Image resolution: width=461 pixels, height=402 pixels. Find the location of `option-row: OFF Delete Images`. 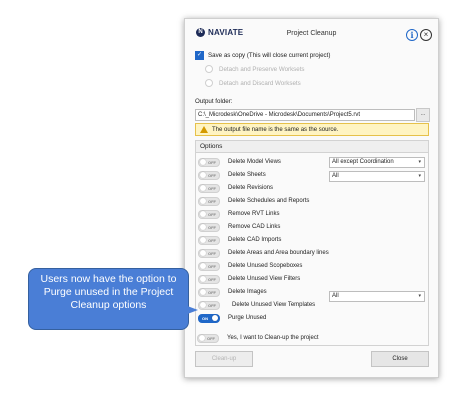

option-row: OFF Delete Images is located at coordinates (232, 292).